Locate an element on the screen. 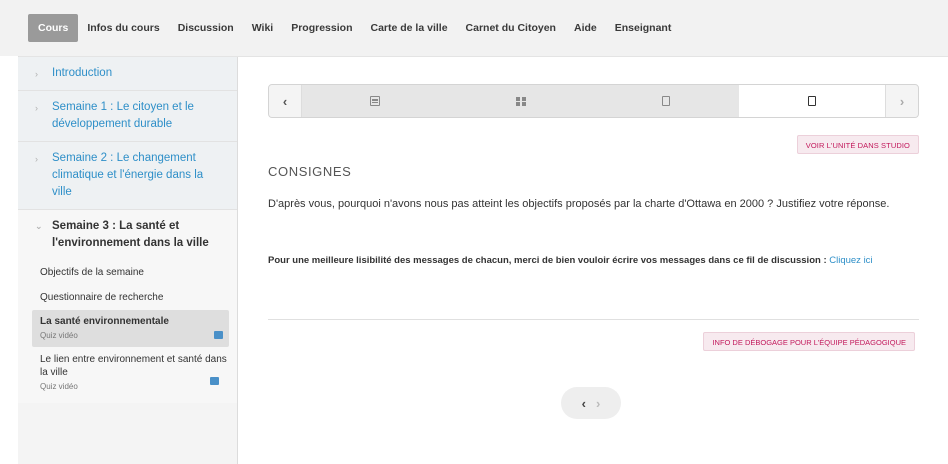 The image size is (948, 464). tab-wiki: Wiki is located at coordinates (263, 28).